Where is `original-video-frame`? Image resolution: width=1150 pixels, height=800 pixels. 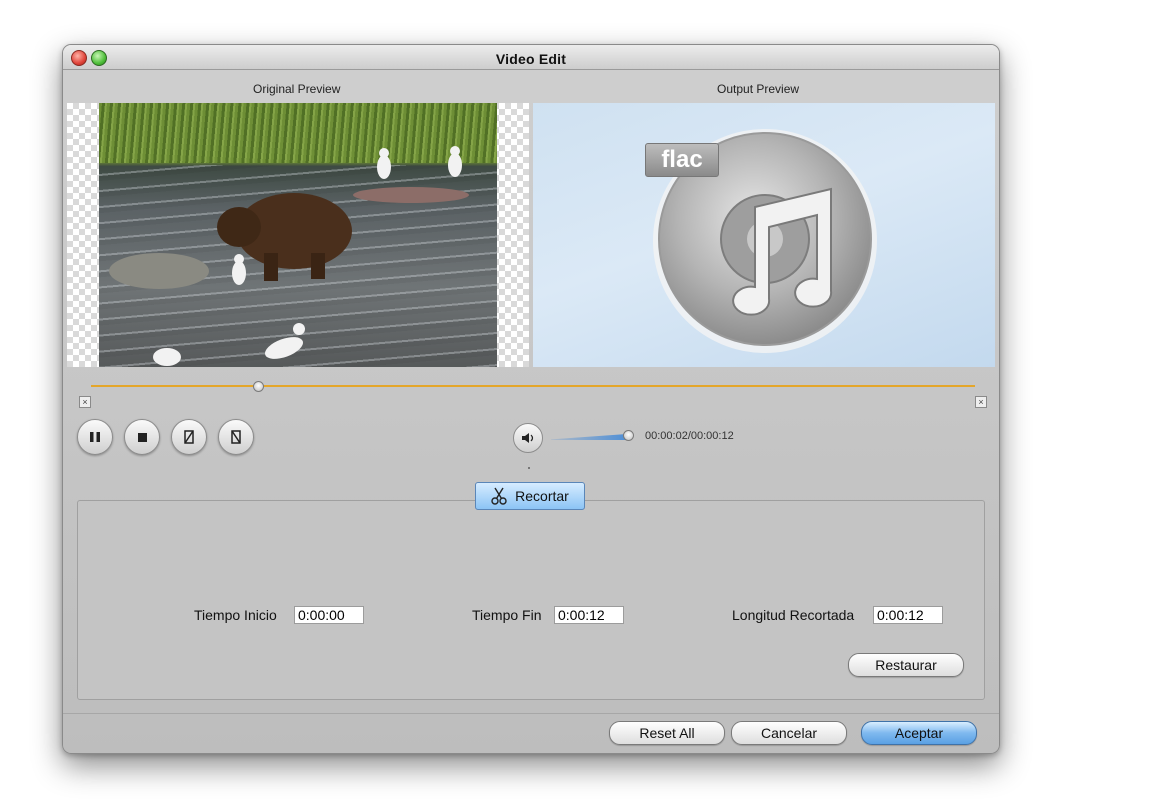
original-video-frame is located at coordinates (298, 235).